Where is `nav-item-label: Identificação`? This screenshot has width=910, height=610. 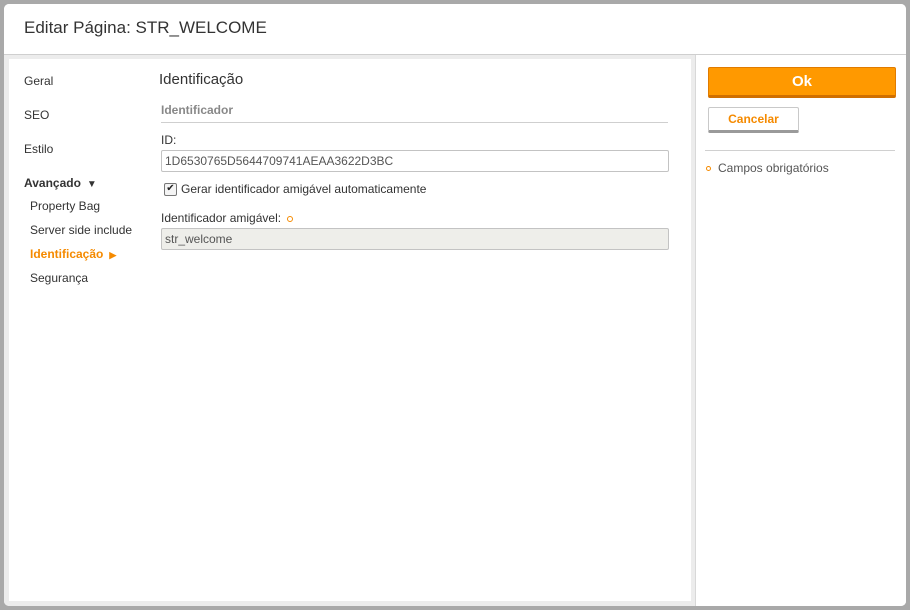 nav-item-label: Identificação is located at coordinates (67, 254).